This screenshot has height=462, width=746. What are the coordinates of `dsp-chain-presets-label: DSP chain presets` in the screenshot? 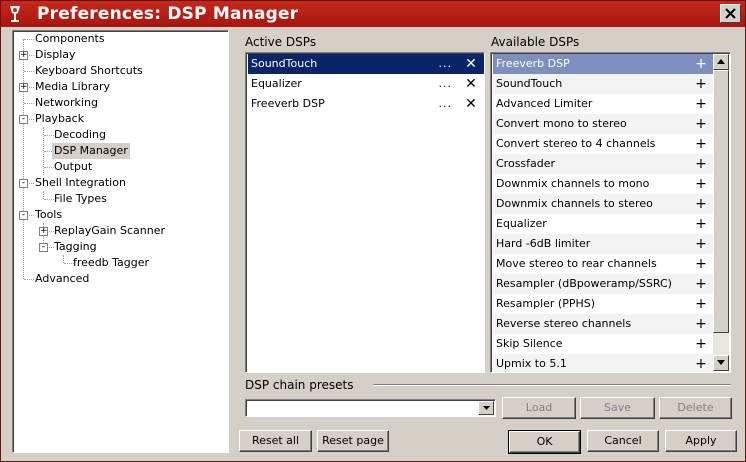 It's located at (299, 385).